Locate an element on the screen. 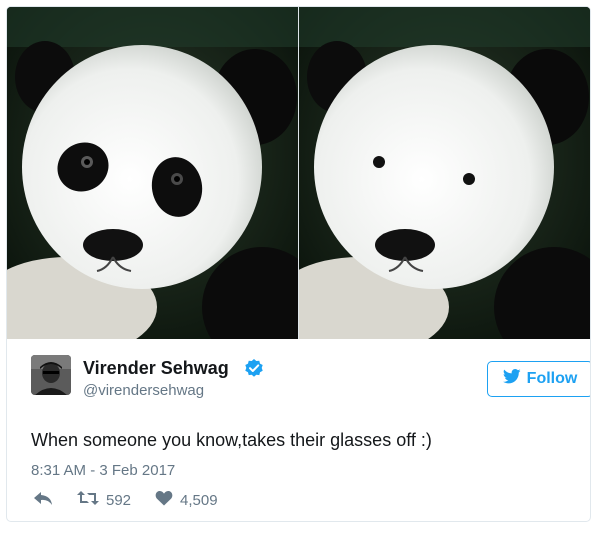  like-button: 4,509 is located at coordinates (186, 500).